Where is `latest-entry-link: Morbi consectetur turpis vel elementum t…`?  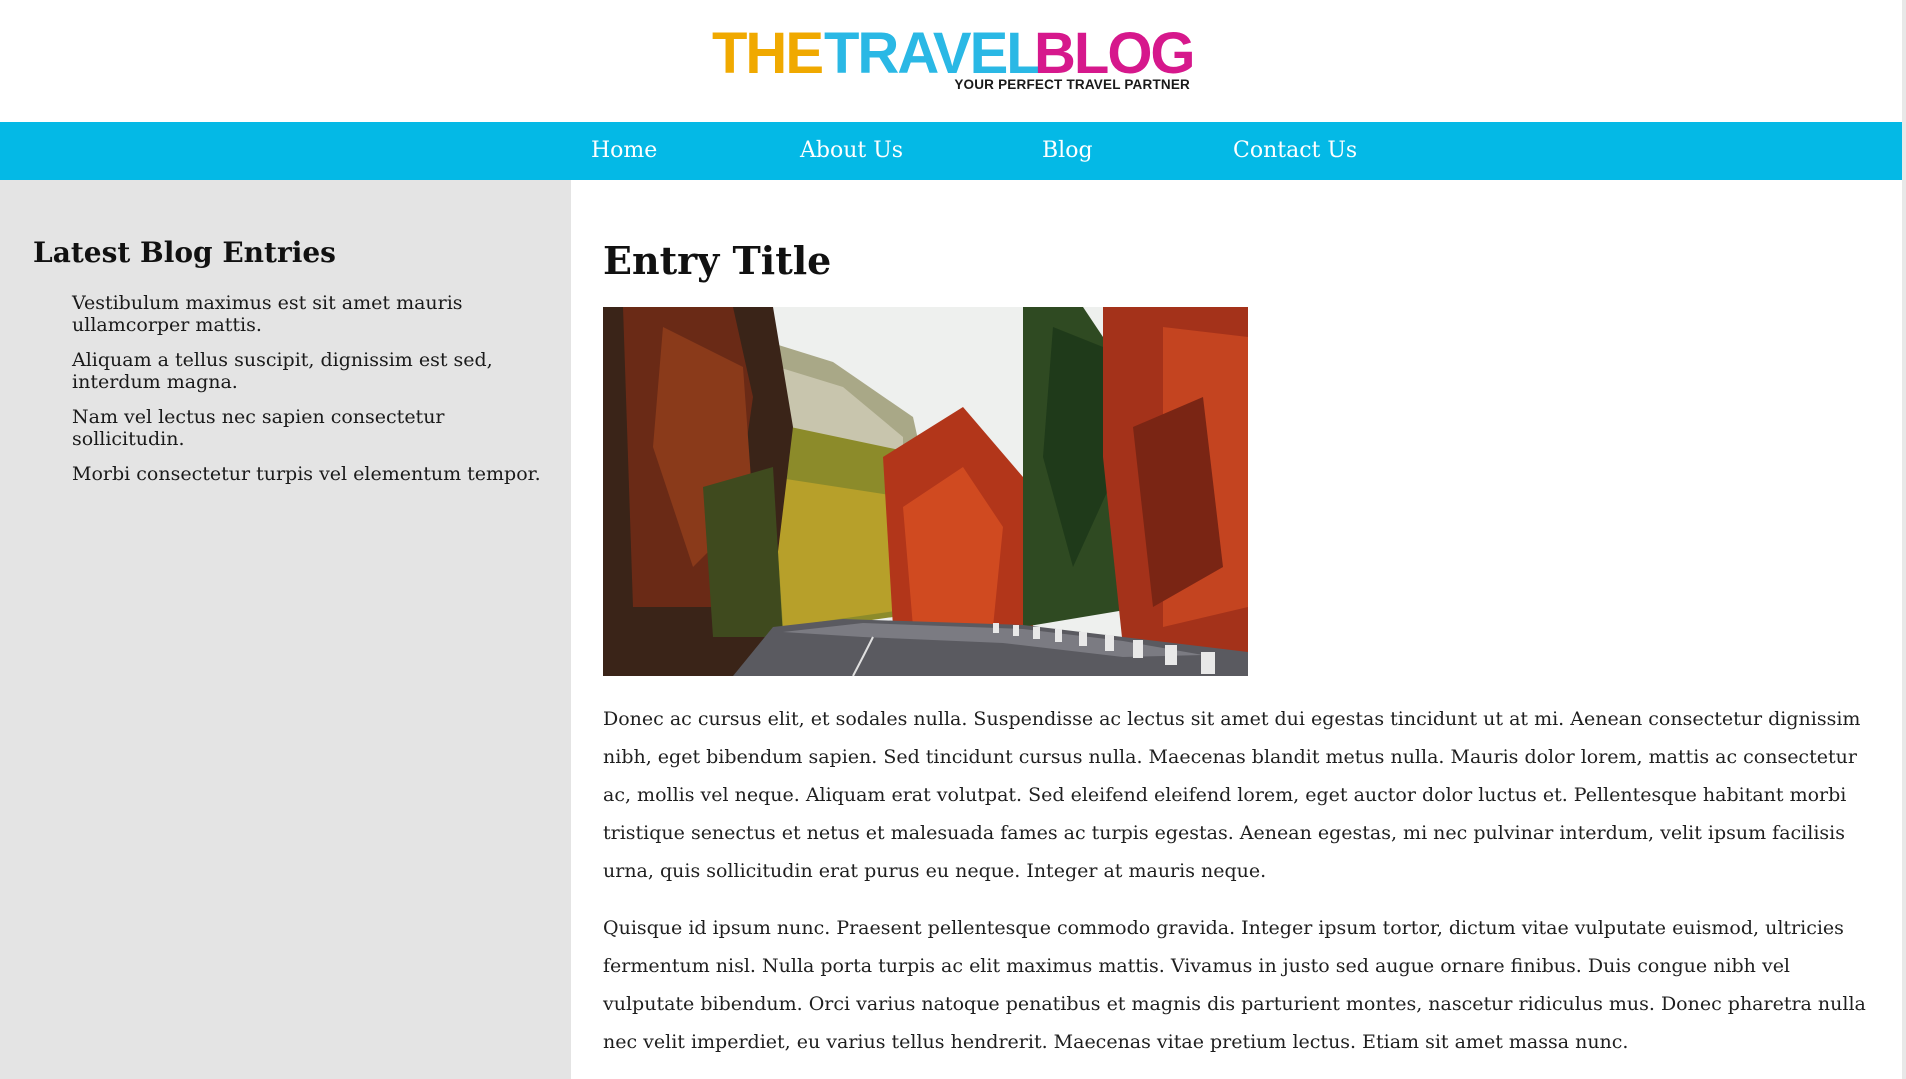 latest-entry-link: Morbi consectetur turpis vel elementum t… is located at coordinates (307, 474).